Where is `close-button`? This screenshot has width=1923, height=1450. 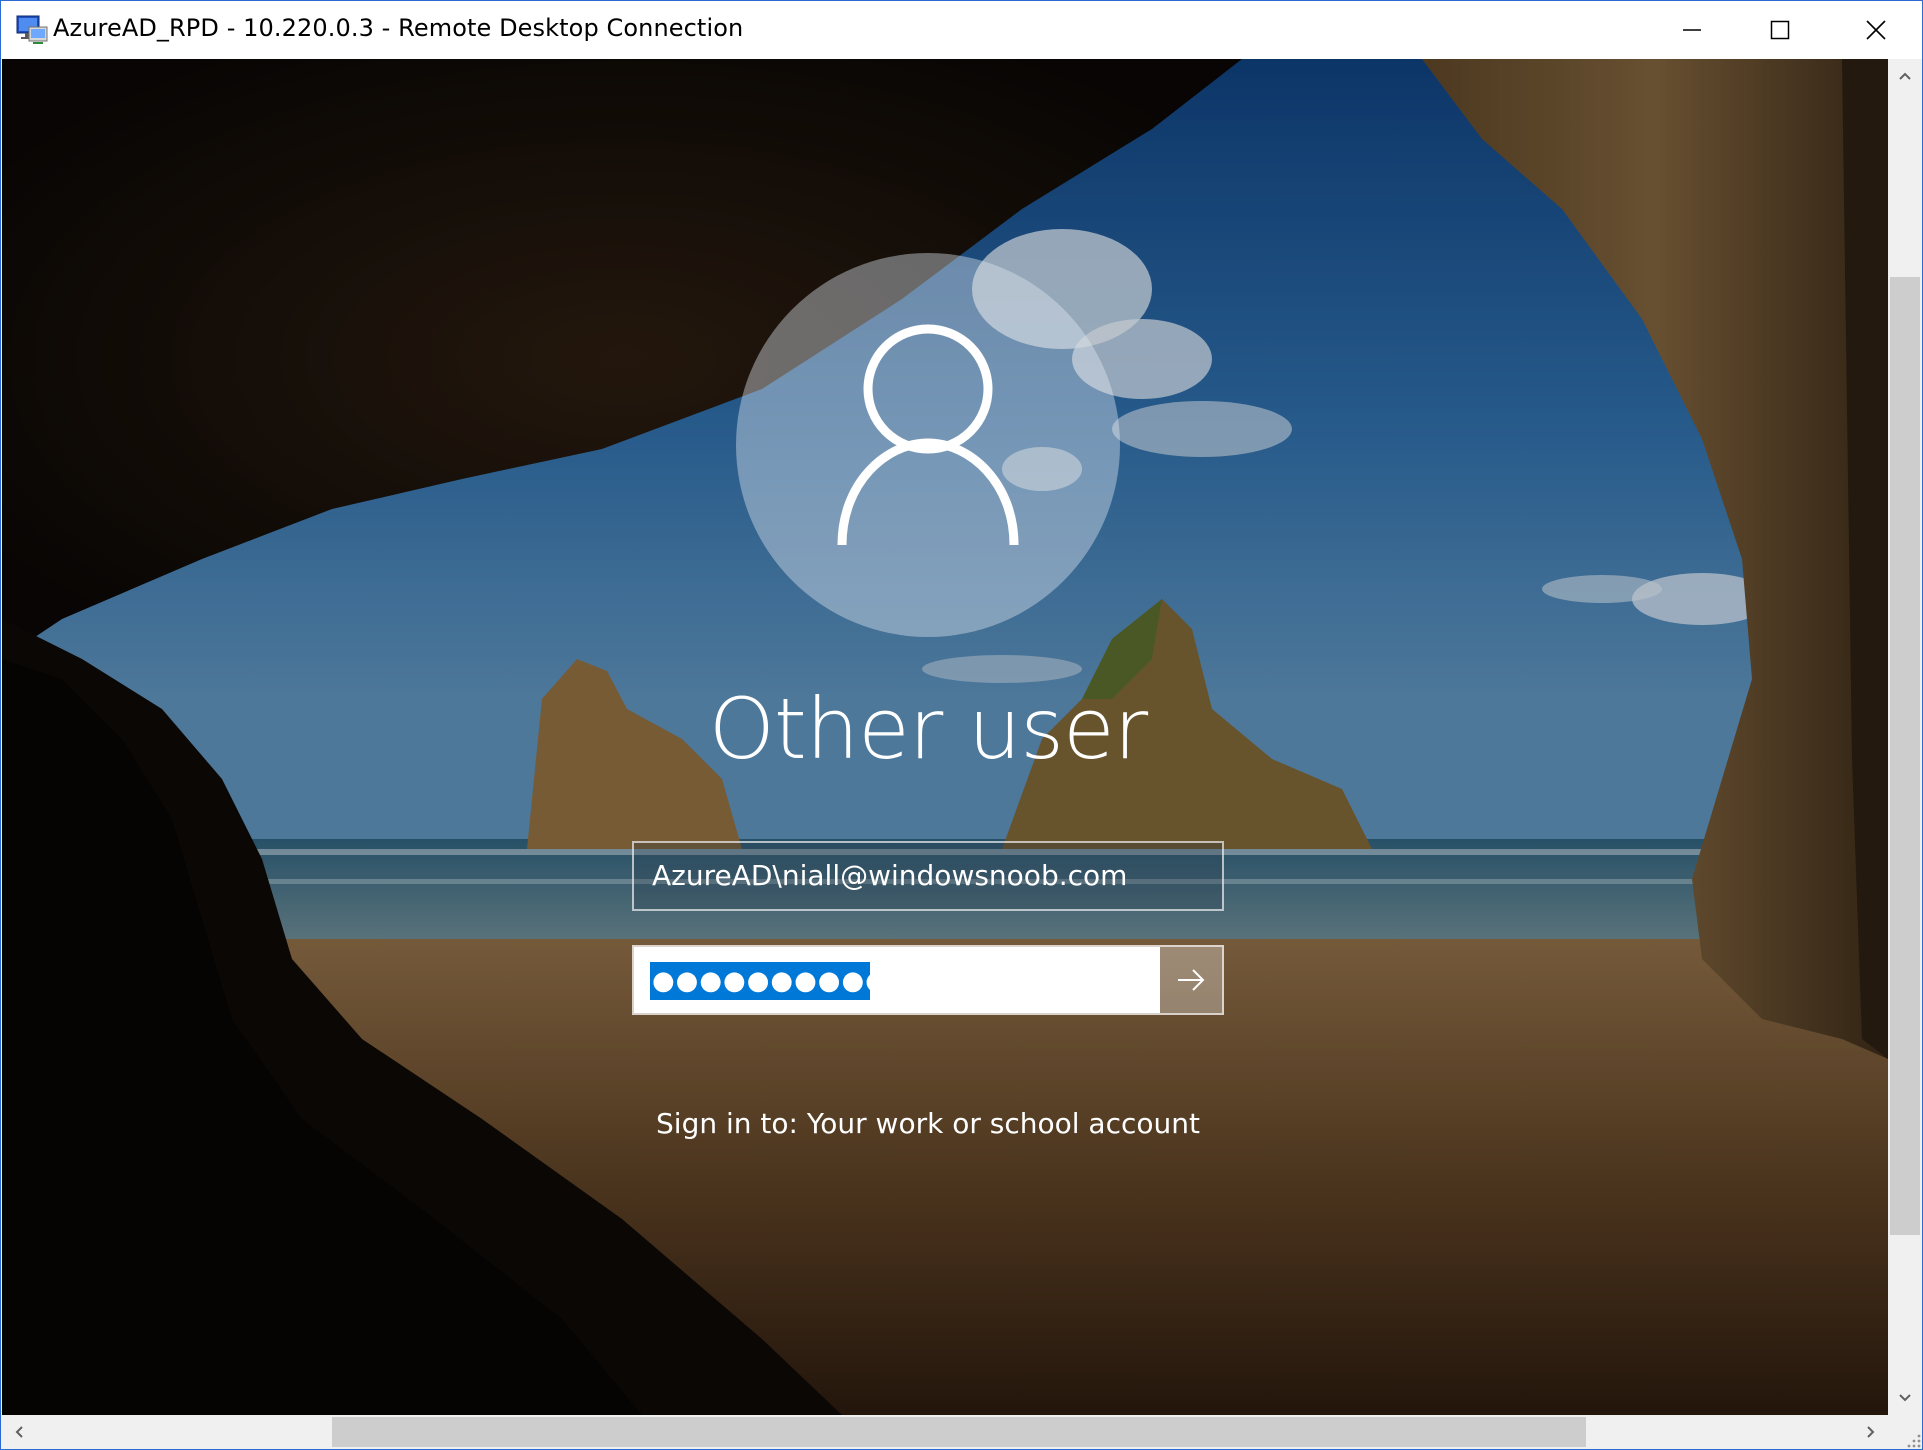
close-button is located at coordinates (1876, 30).